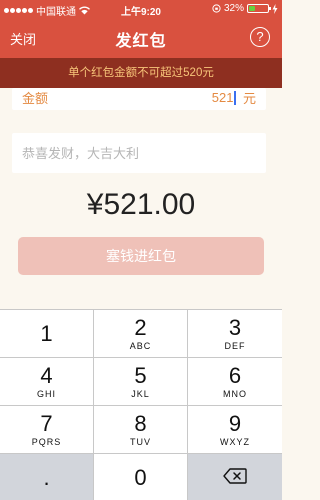 This screenshot has height=500, width=320. Describe the element at coordinates (141, 41) in the screenshot. I see `page-title: 发红包` at that location.